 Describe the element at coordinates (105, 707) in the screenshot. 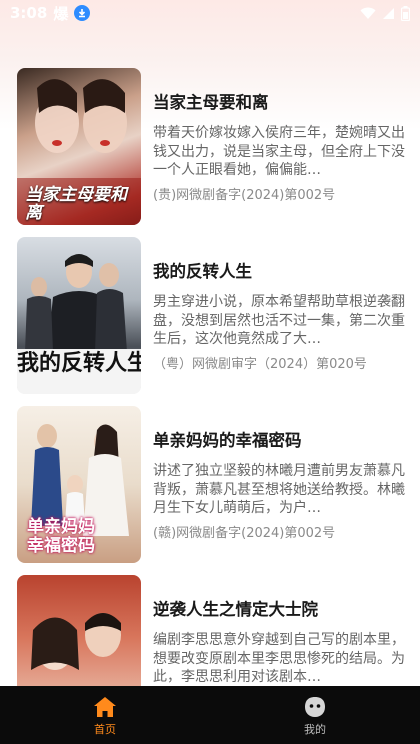

I see `home-icon` at that location.